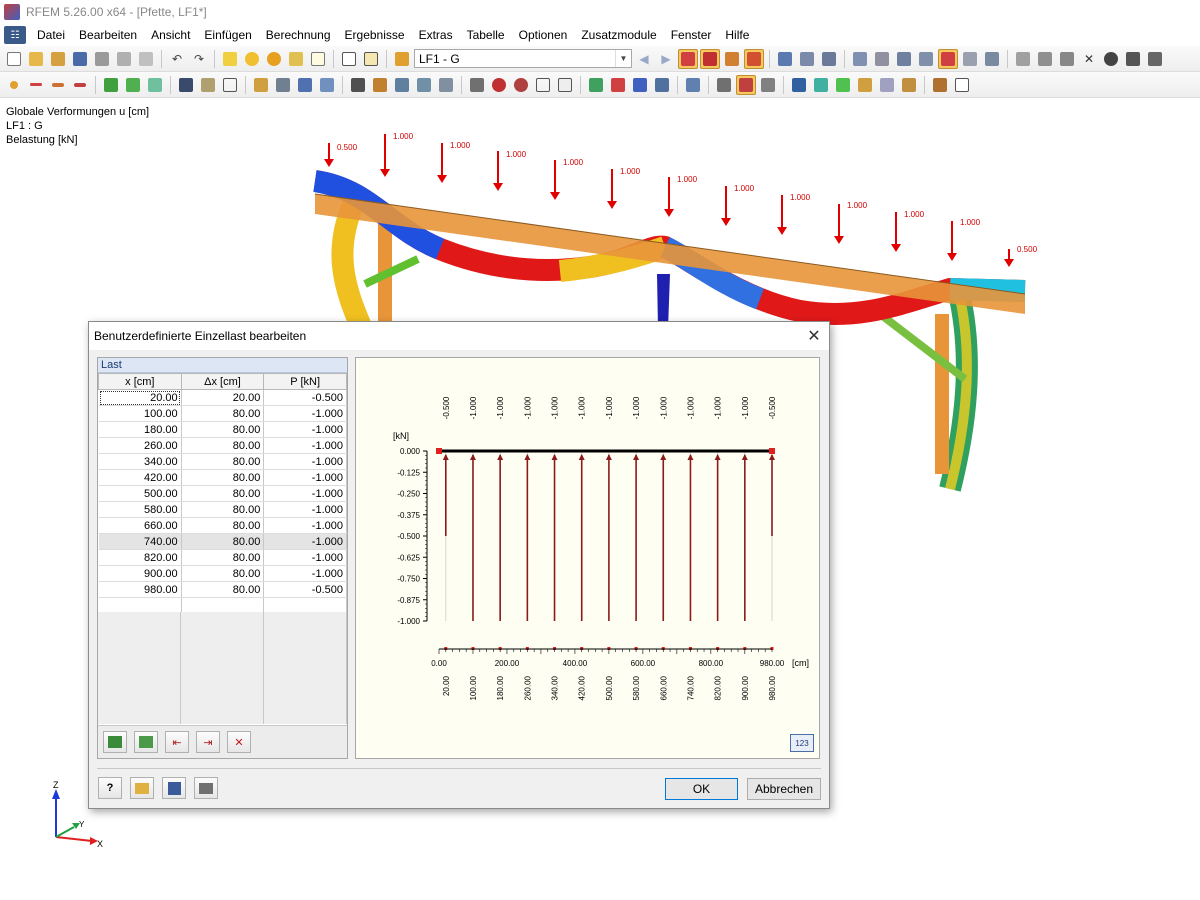 The height and width of the screenshot is (900, 1200). I want to click on polyline-icon, so click(80, 85).